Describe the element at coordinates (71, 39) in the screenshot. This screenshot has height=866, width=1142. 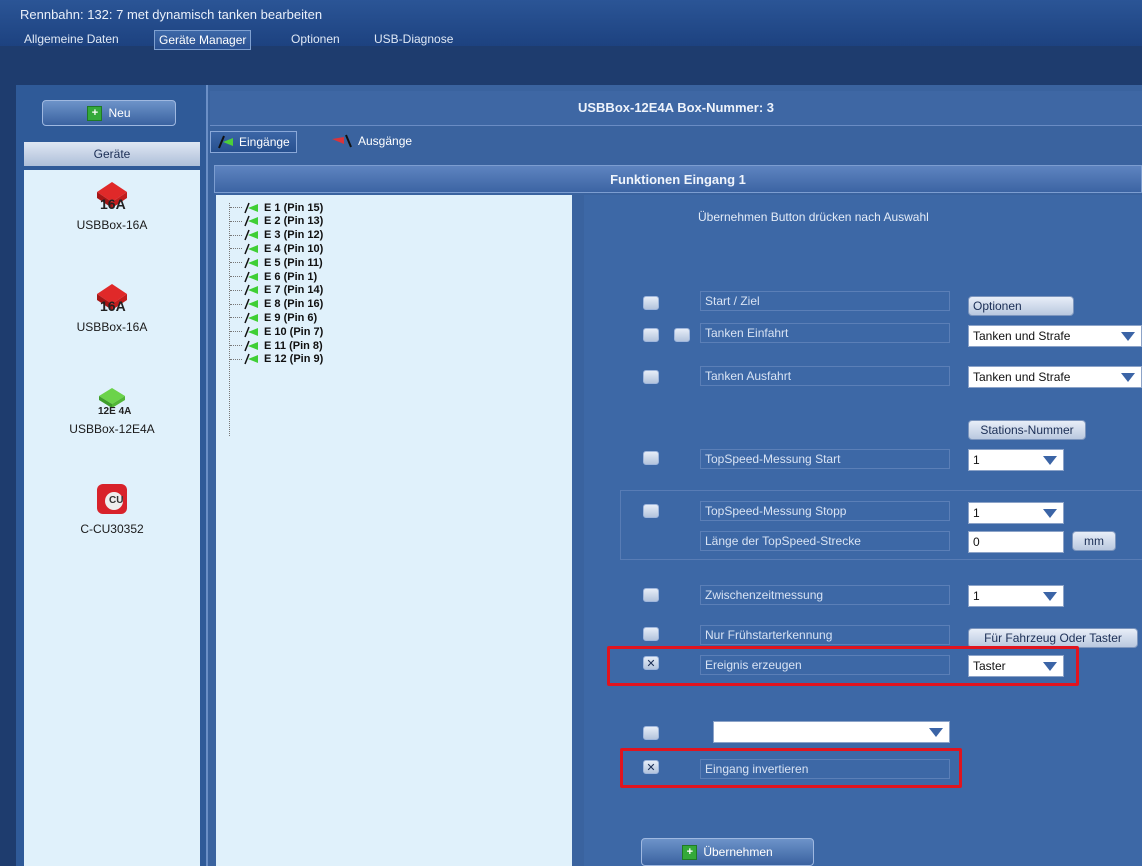
I see `menu-allgemeine-daten: Allgemeine Daten` at that location.